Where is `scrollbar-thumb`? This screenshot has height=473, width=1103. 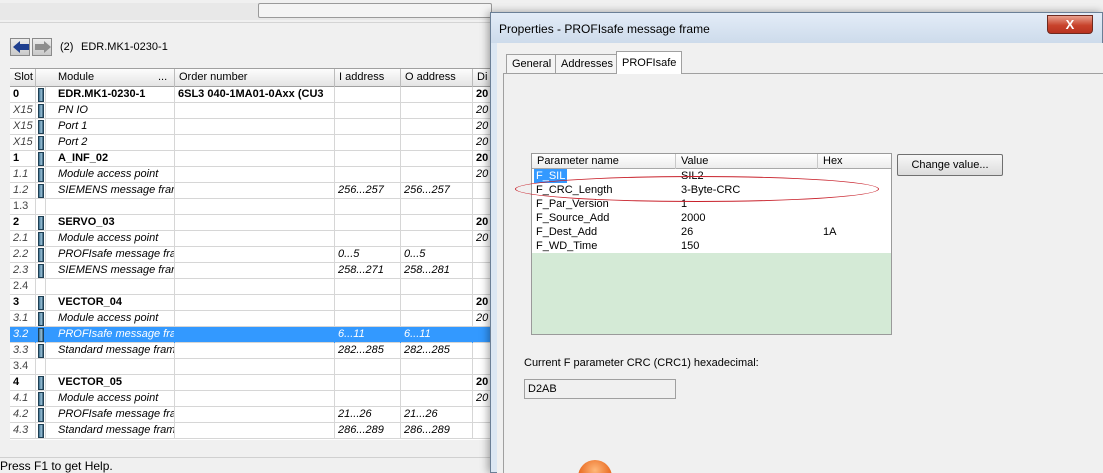
scrollbar-thumb is located at coordinates (375, 10).